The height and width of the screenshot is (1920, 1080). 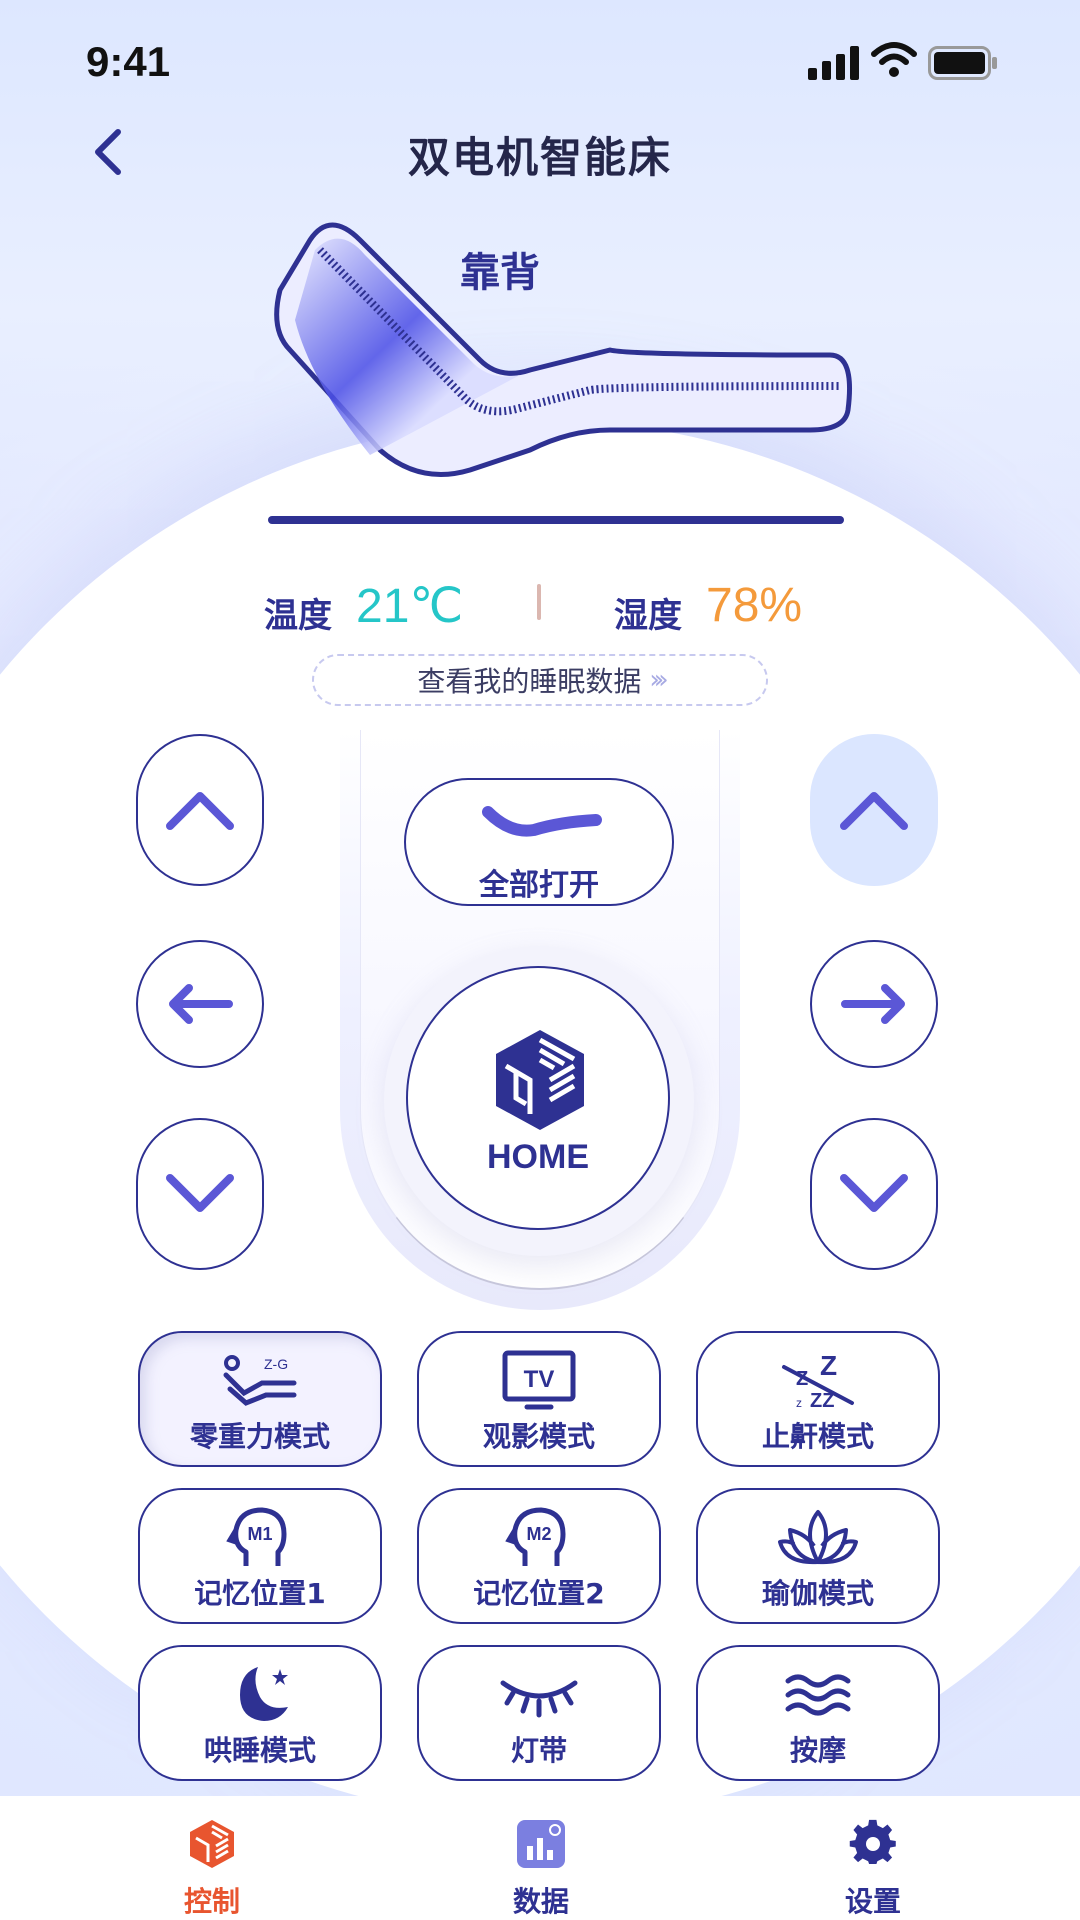 I want to click on mode-label: 记忆位置2, so click(x=539, y=1593).